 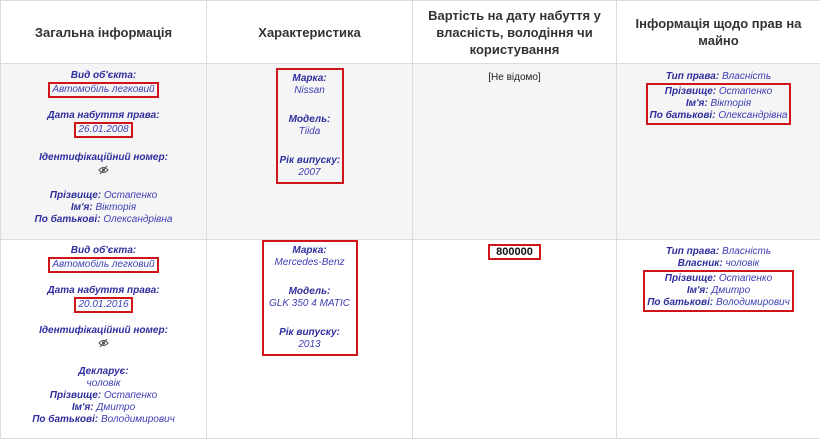 What do you see at coordinates (103, 372) in the screenshot?
I see `declarant-label: Декларує:` at bounding box center [103, 372].